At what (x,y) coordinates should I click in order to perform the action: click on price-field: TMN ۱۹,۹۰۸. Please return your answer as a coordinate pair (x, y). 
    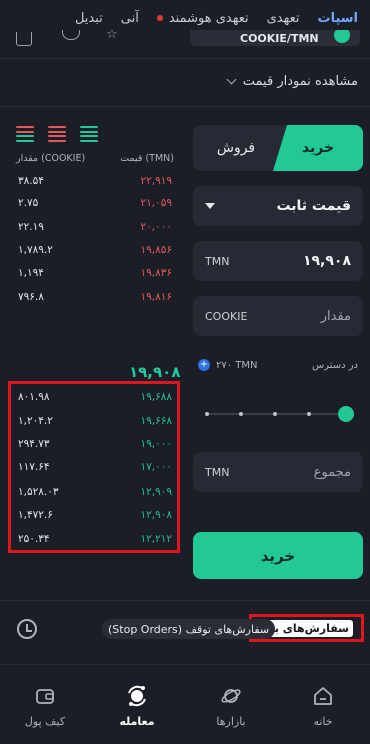
    Looking at the image, I should click on (278, 261).